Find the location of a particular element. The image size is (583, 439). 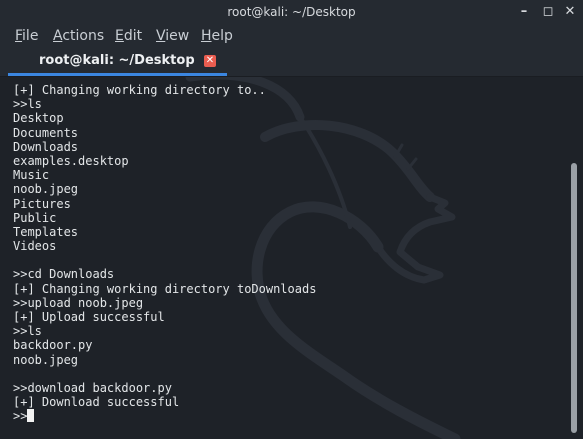

menu-actions: Actions is located at coordinates (78, 36).